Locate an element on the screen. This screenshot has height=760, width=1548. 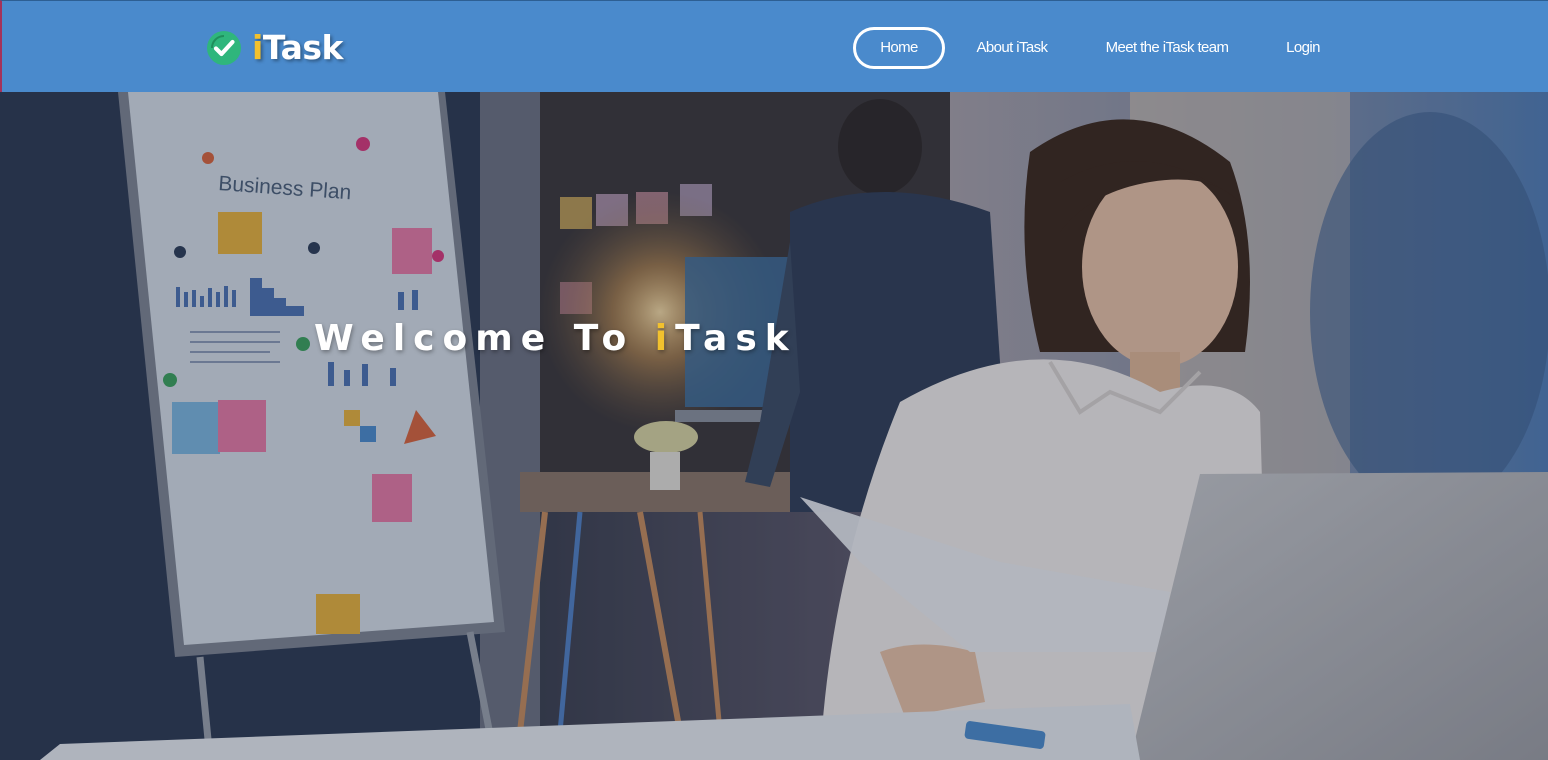
nav-about-link: About iTask is located at coordinates (1012, 48).